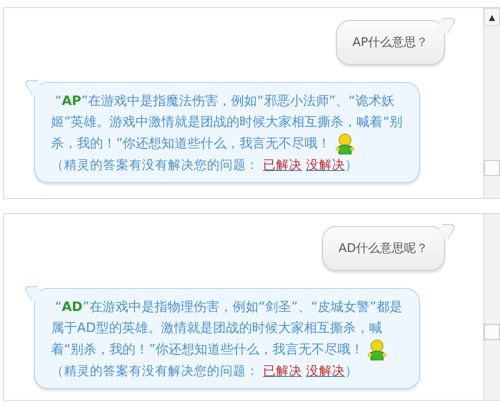 This screenshot has width=500, height=402. I want to click on scroll-up-button: ▲, so click(492, 17).